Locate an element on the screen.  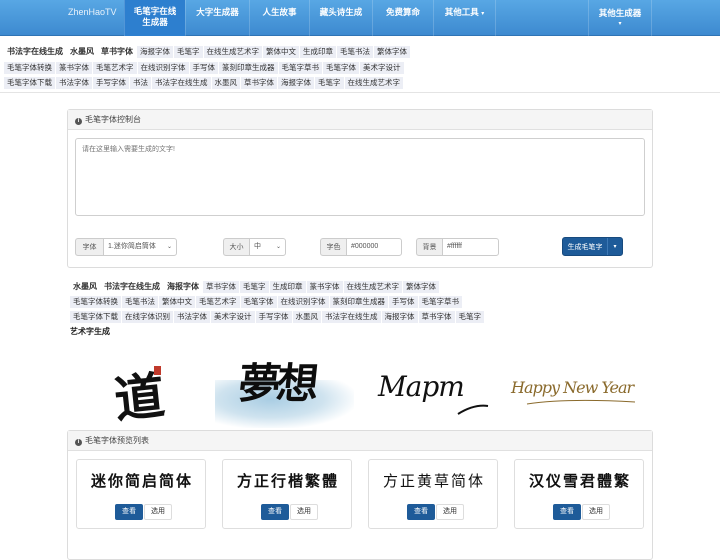
sample-dream-text: 夢想 is located at coordinates (277, 383).